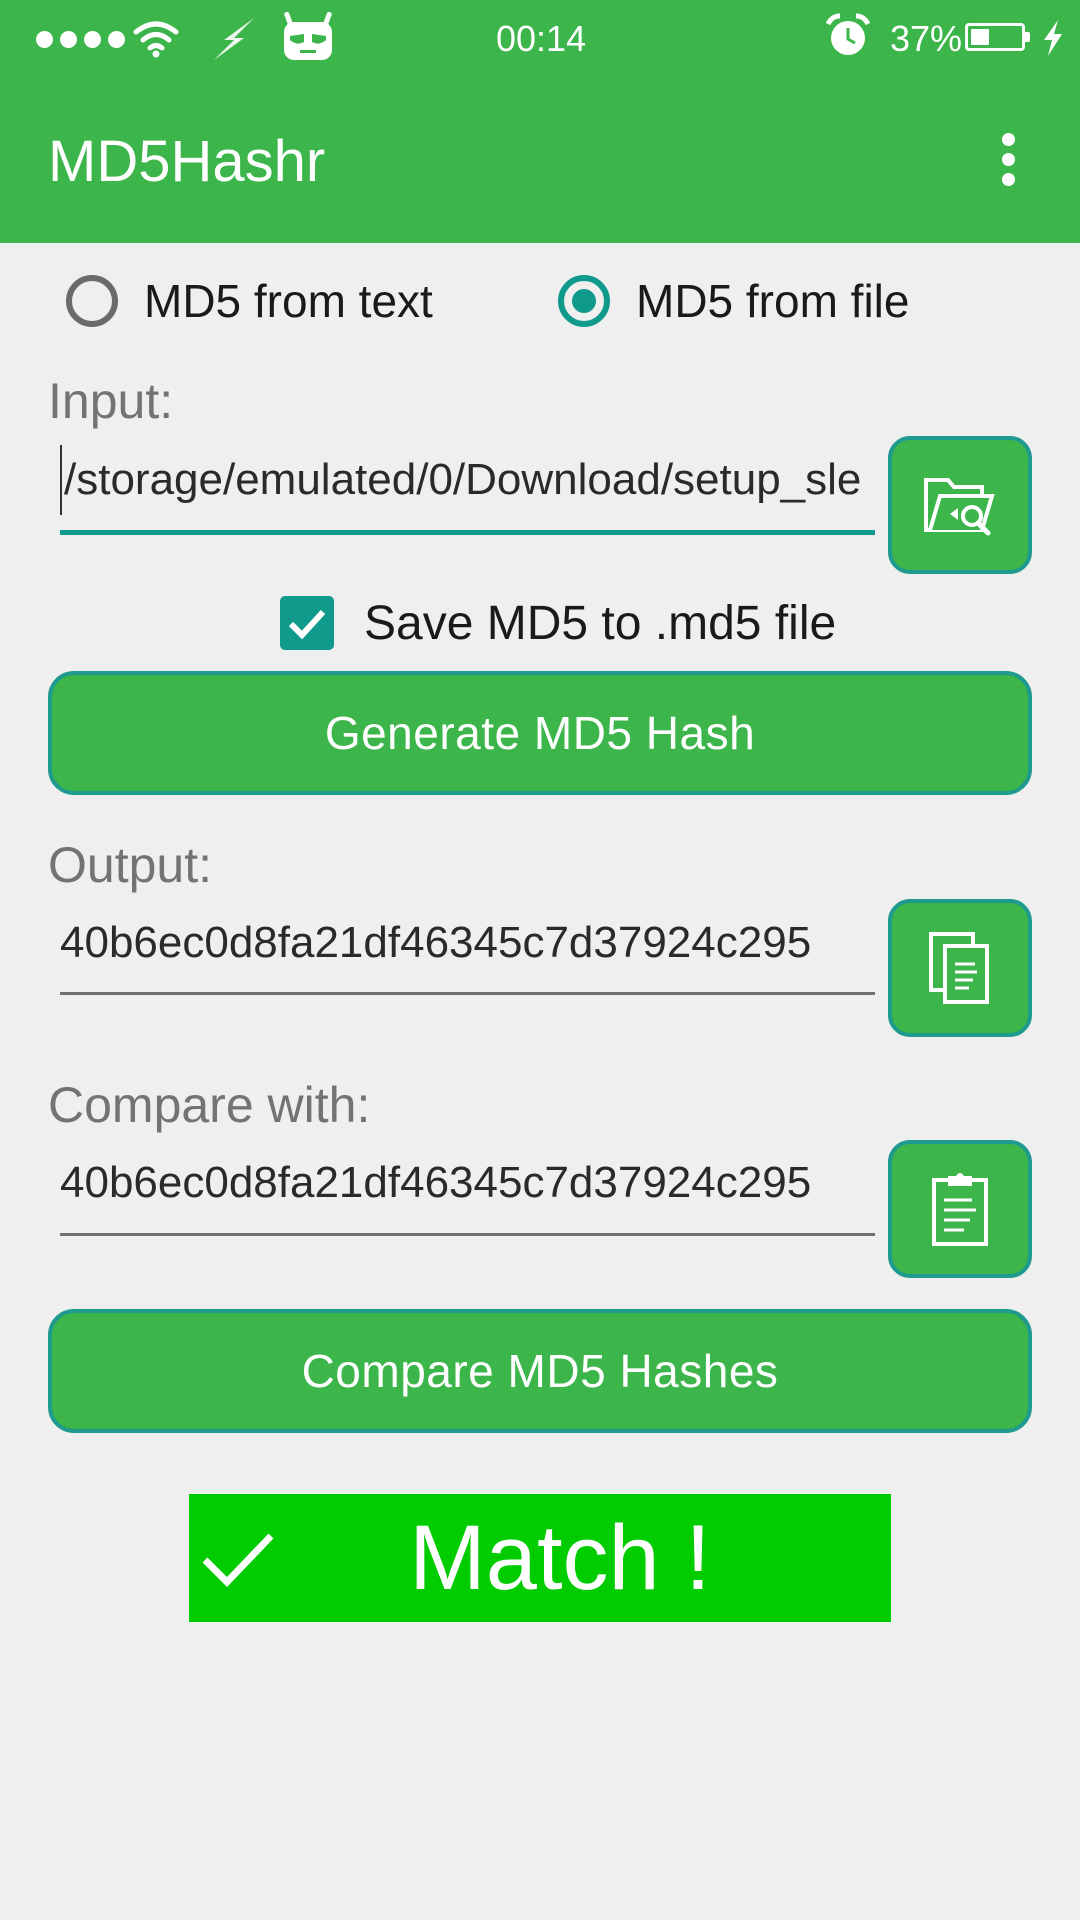 This screenshot has height=1920, width=1080. I want to click on input-label: Input:, so click(111, 401).